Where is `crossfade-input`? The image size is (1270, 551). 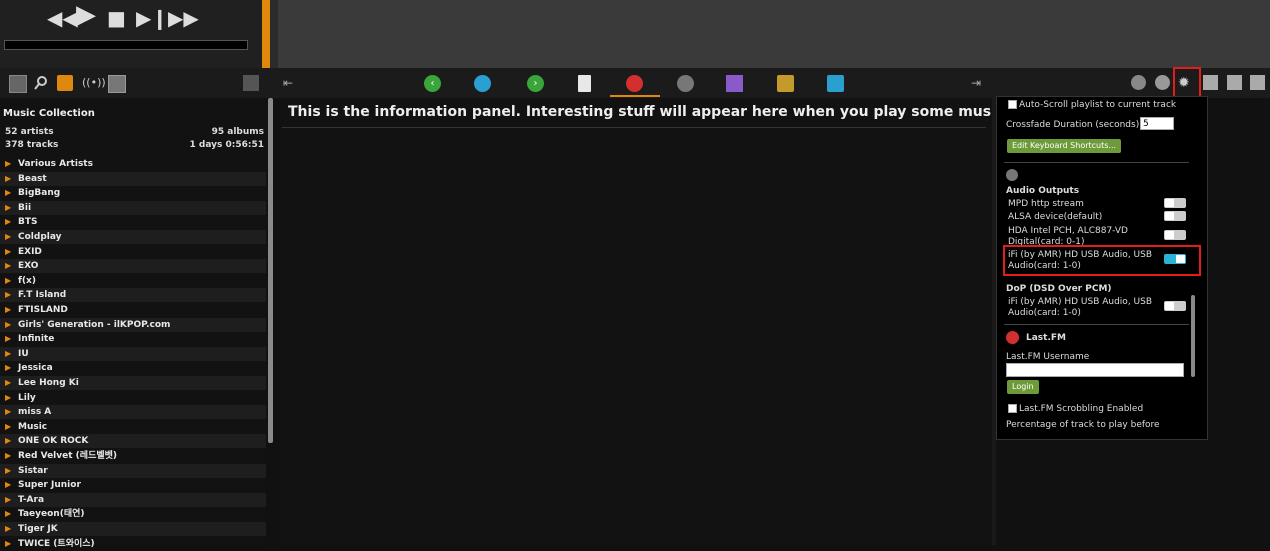 crossfade-input is located at coordinates (1157, 123).